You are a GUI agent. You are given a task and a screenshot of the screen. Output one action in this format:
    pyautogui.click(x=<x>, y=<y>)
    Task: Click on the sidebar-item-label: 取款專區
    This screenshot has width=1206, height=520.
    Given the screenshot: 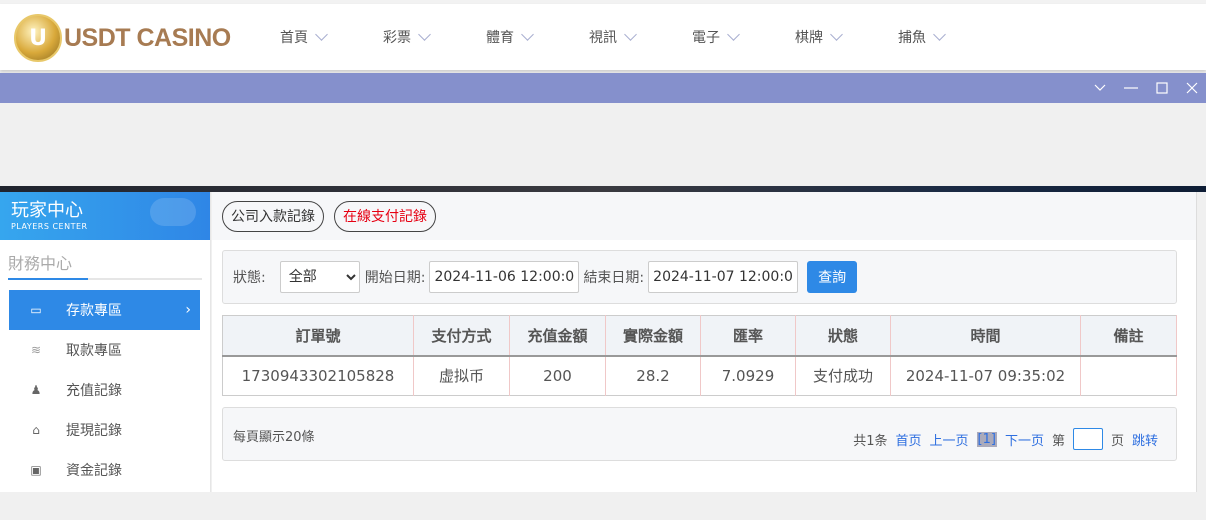 What is the action you would take?
    pyautogui.click(x=94, y=351)
    